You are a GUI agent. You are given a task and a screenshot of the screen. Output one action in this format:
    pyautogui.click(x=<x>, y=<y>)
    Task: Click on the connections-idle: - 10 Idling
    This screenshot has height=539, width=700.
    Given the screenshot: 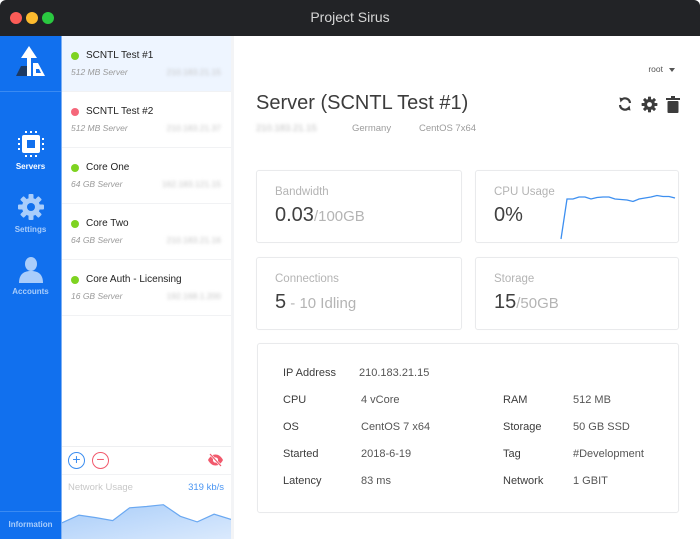 What is the action you would take?
    pyautogui.click(x=321, y=303)
    